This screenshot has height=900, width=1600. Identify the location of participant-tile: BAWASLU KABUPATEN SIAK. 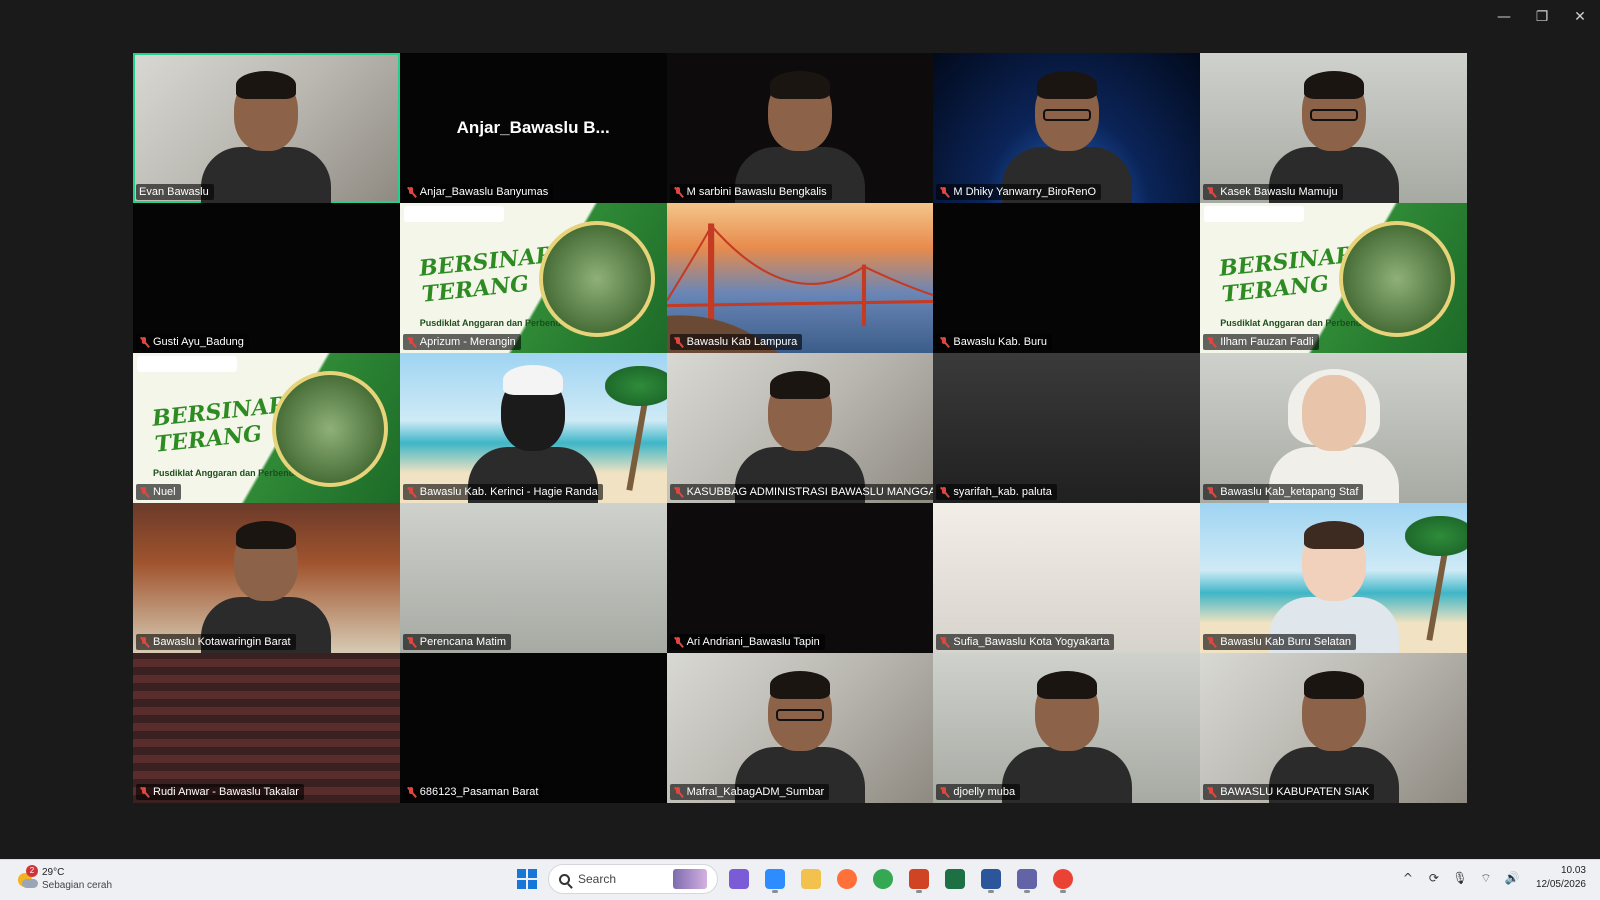
(1333, 728).